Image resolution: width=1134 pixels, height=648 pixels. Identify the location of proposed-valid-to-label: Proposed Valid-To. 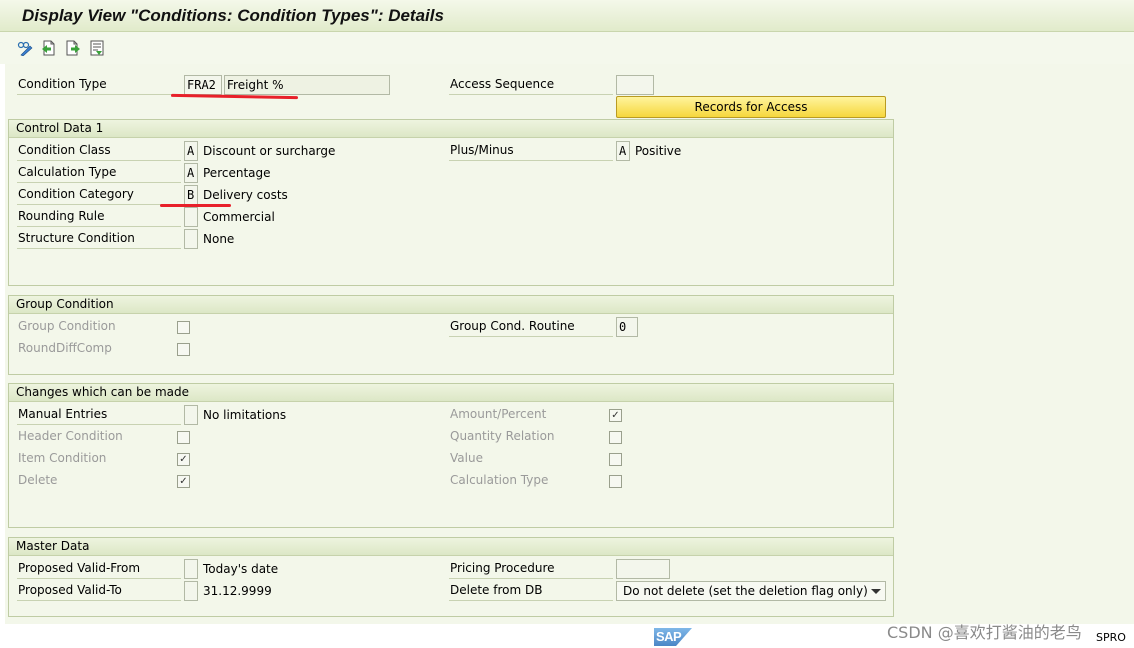
(99, 591).